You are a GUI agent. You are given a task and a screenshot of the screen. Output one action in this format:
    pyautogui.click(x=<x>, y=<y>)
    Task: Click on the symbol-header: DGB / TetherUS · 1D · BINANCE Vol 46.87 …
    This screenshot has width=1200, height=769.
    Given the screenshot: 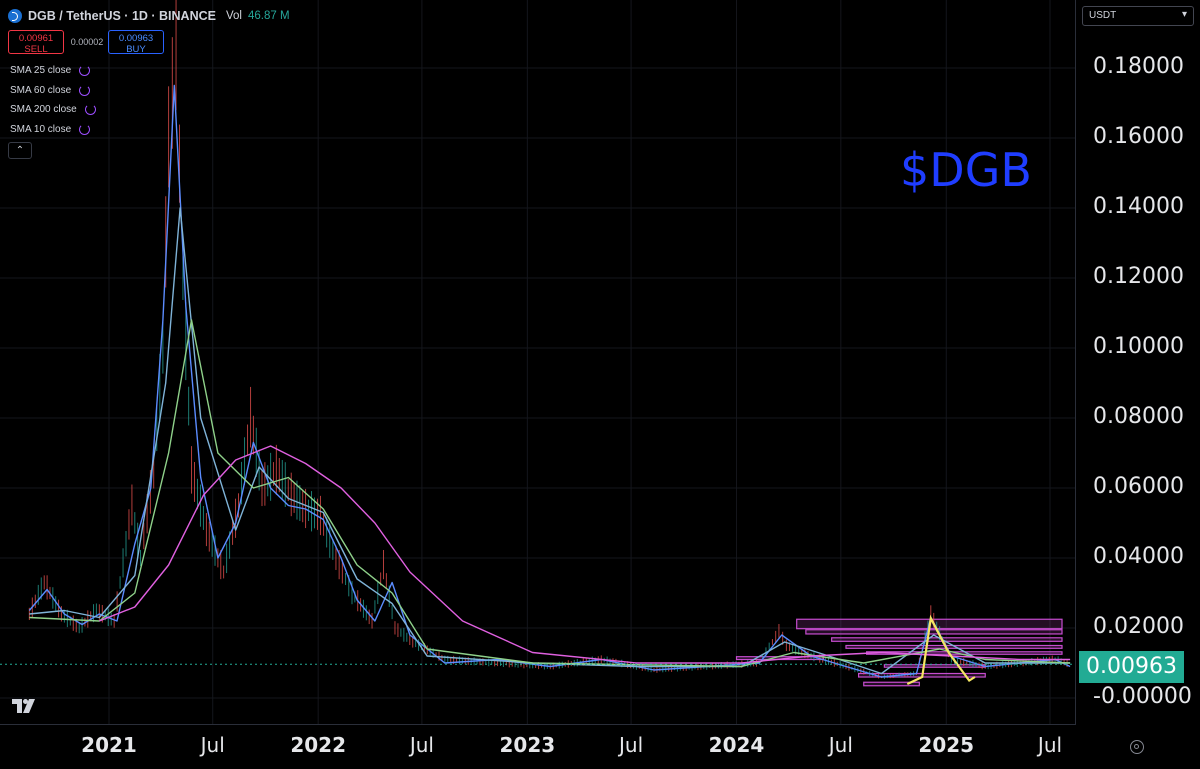 What is the action you would take?
    pyautogui.click(x=149, y=16)
    